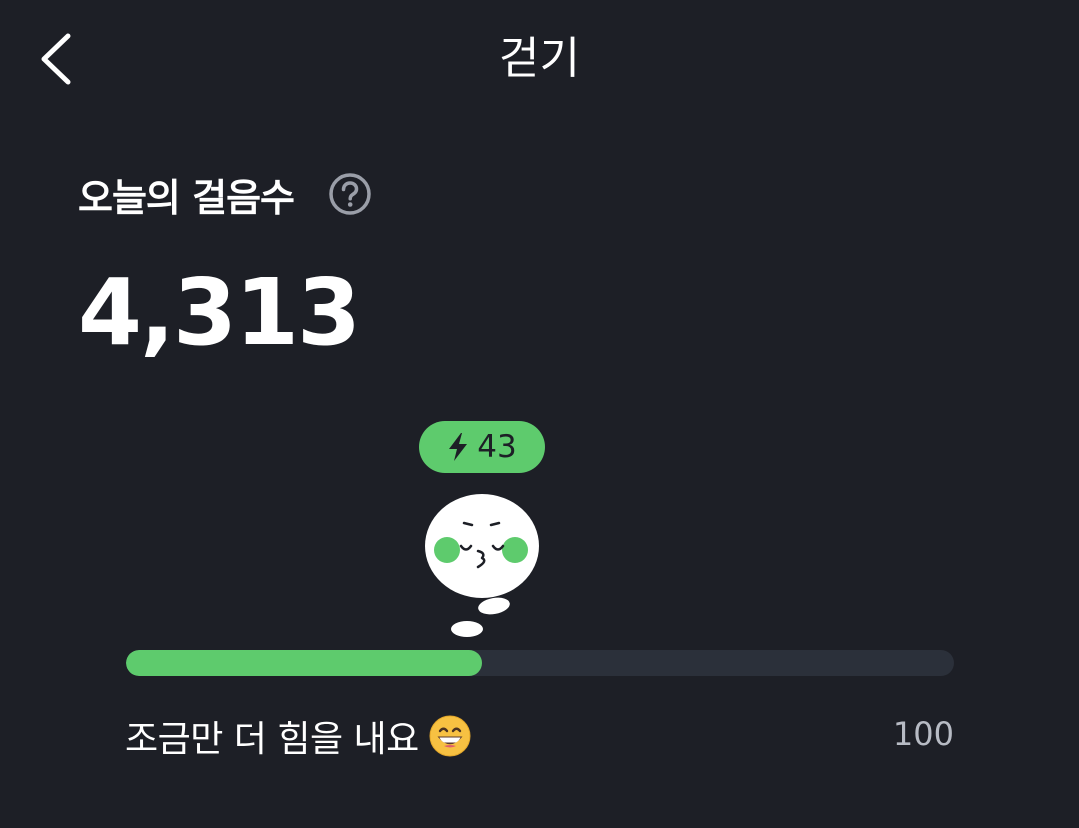 The height and width of the screenshot is (828, 1079). I want to click on goal-value: 100, so click(923, 734).